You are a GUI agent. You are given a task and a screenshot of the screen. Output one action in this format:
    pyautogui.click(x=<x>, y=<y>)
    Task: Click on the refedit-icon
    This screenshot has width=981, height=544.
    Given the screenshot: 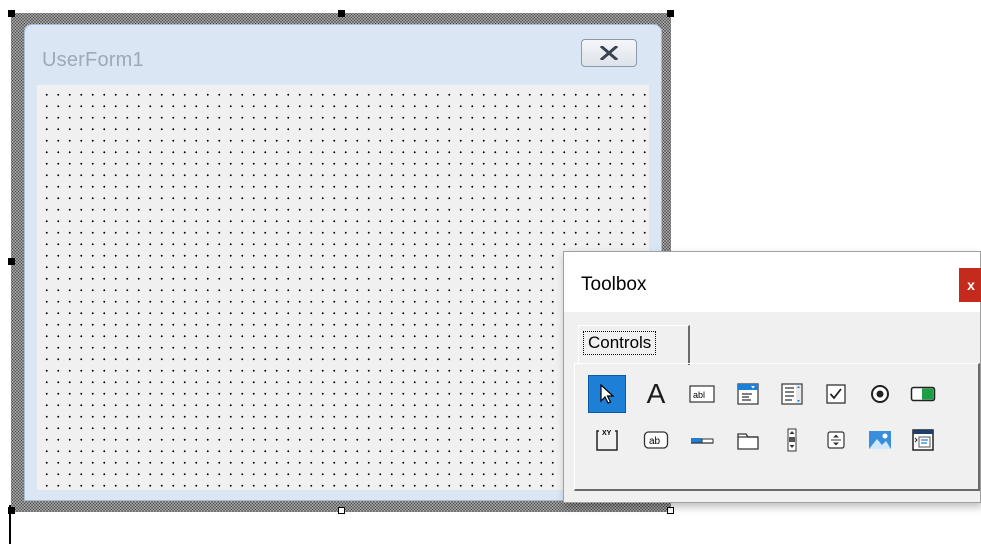 What is the action you would take?
    pyautogui.click(x=923, y=440)
    